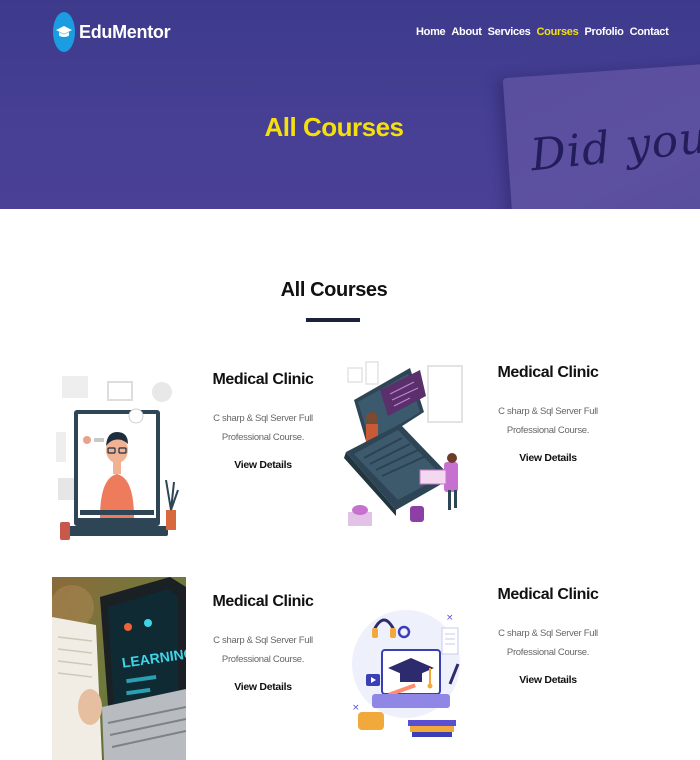 The width and height of the screenshot is (700, 760). What do you see at coordinates (334, 127) in the screenshot?
I see `hero-title: All Courses` at bounding box center [334, 127].